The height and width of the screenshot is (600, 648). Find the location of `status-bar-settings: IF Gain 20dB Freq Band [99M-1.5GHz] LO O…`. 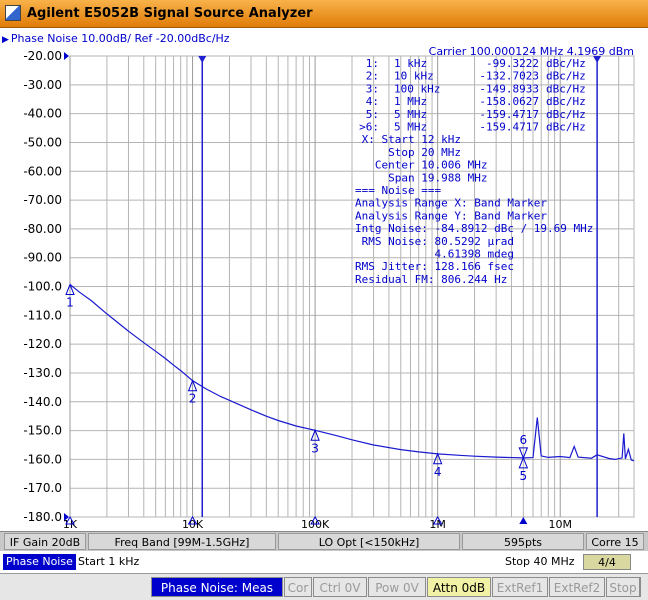

status-bar-settings: IF Gain 20dB Freq Band [99M-1.5GHz] LO O… is located at coordinates (324, 541).